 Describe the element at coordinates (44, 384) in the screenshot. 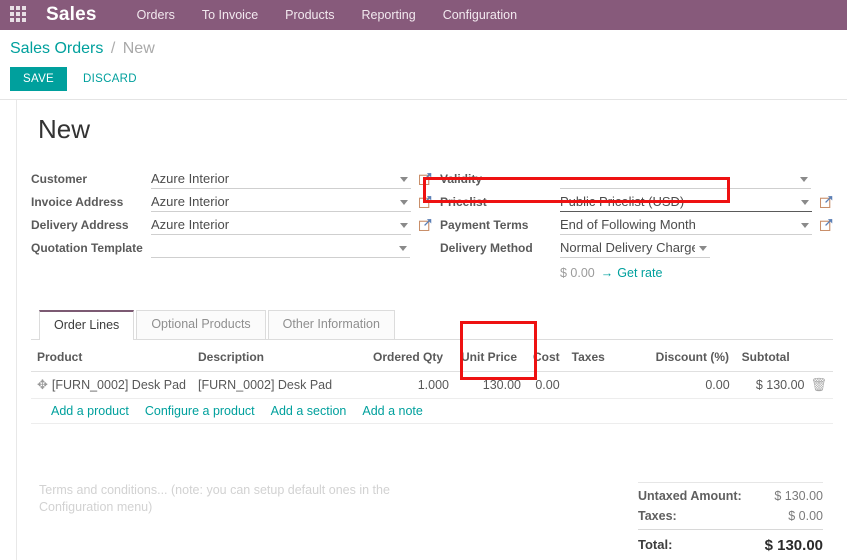

I see `drag-handle-icon: ✥` at that location.